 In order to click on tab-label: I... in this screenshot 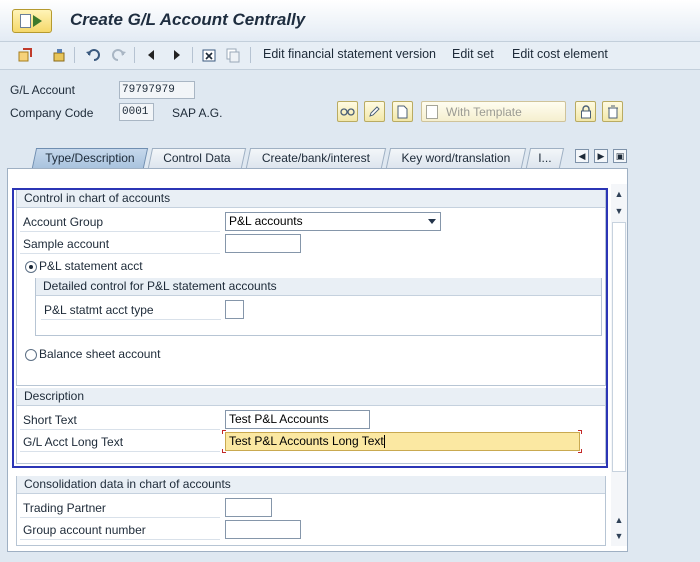, I will do `click(545, 158)`.